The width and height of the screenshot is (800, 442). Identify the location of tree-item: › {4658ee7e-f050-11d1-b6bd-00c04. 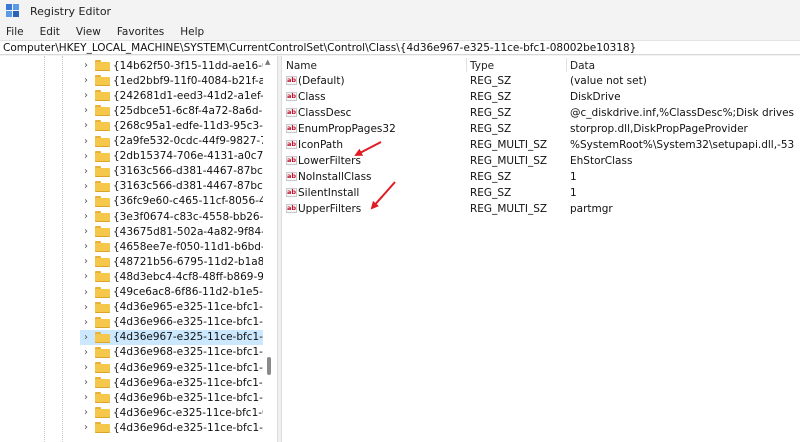
(171, 246).